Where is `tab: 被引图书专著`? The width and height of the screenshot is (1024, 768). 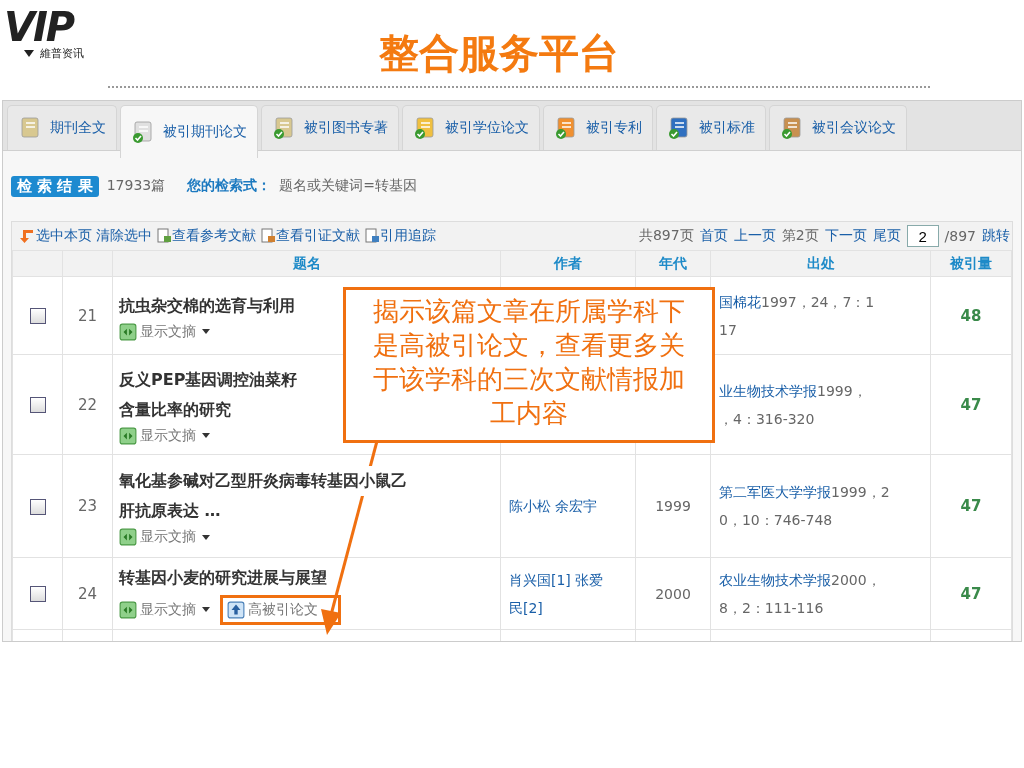
tab: 被引图书专著 is located at coordinates (330, 127).